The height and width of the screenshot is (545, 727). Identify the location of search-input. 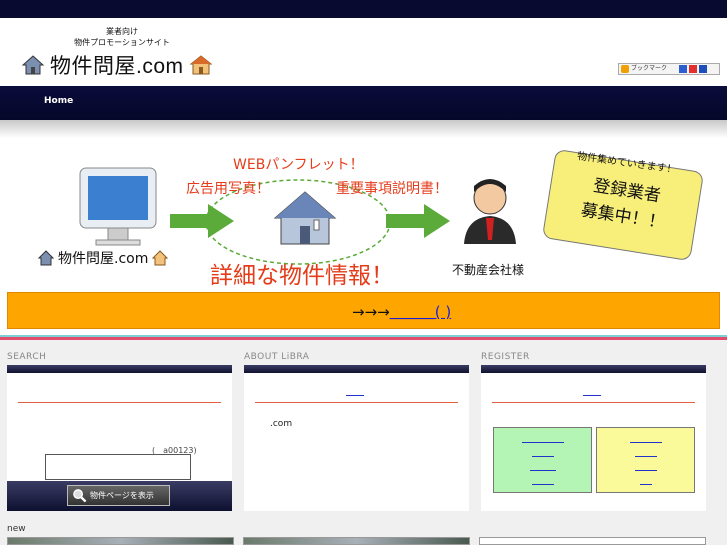
(118, 467).